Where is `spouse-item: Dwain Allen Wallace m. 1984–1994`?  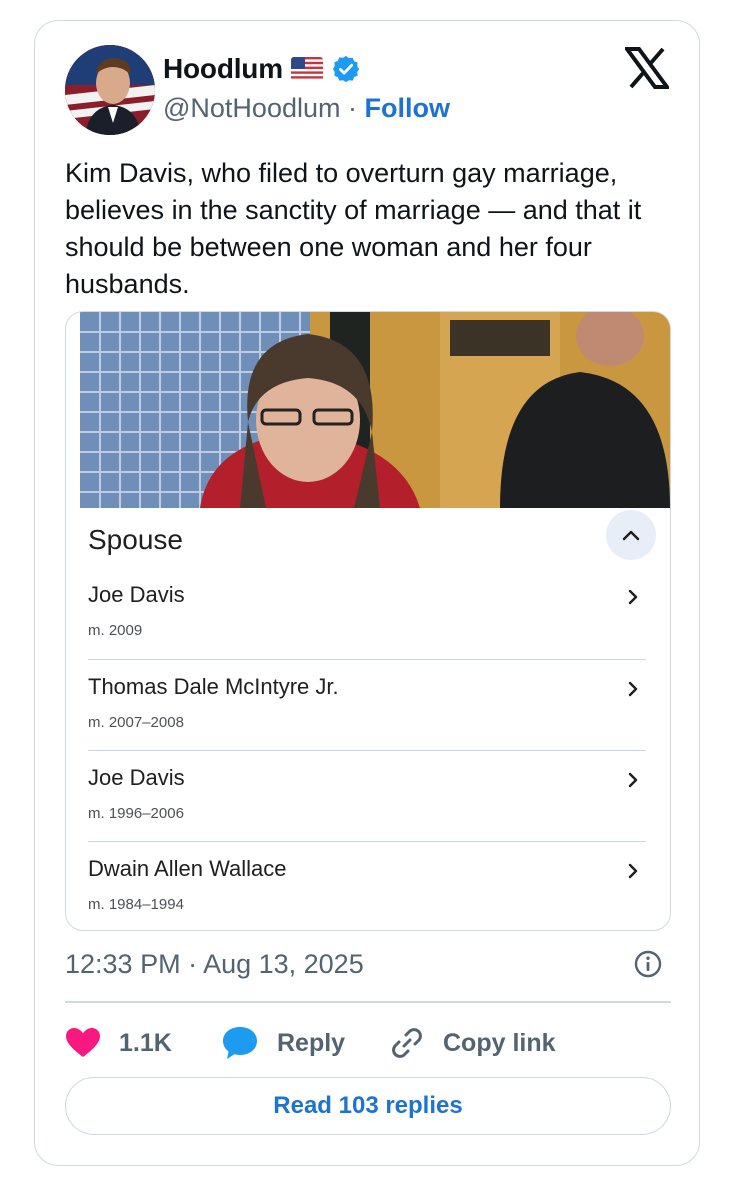
spouse-item: Dwain Allen Wallace m. 1984–1994 is located at coordinates (367, 885).